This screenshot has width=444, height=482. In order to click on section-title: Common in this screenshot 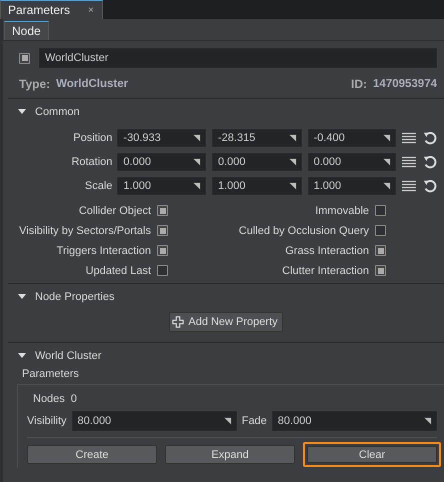, I will do `click(57, 112)`.